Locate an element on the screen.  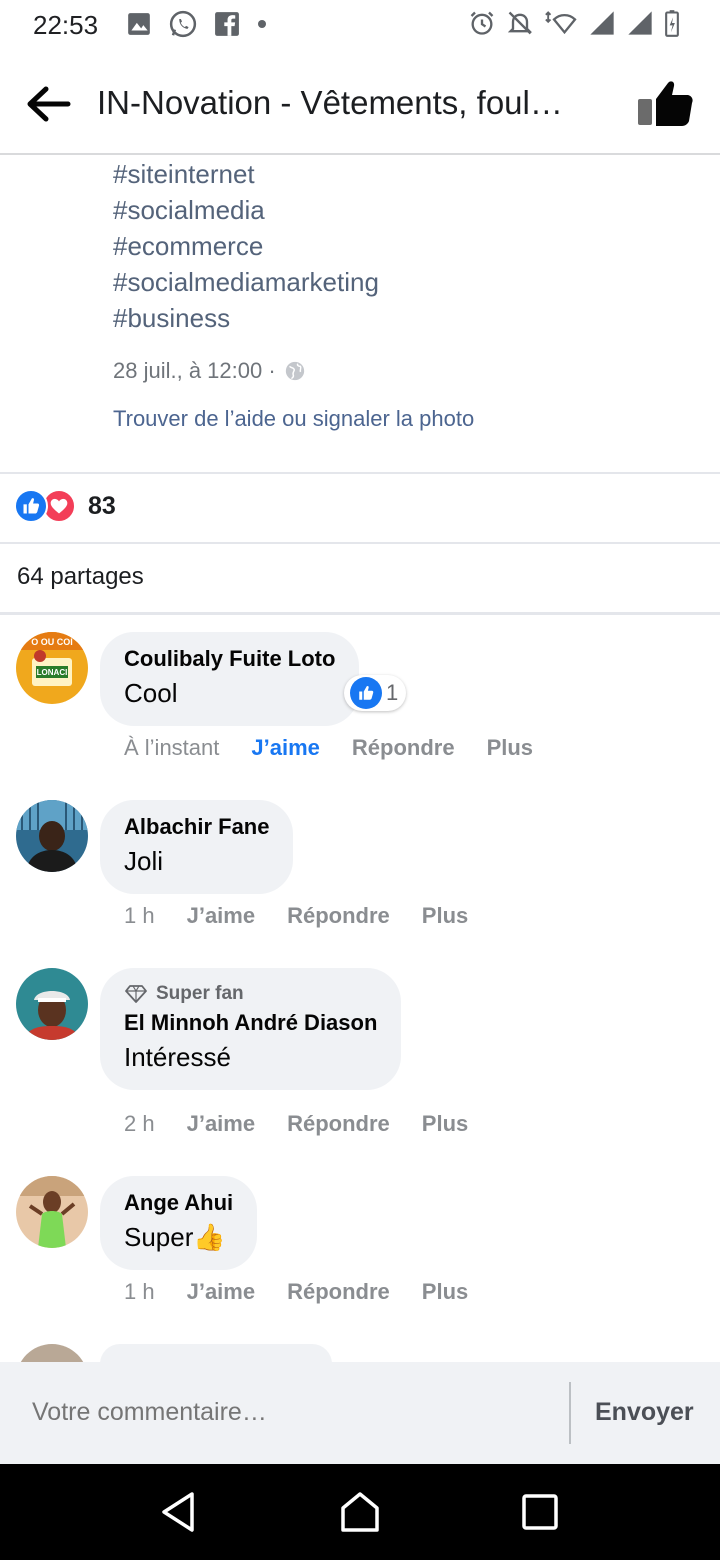
nav-recents-button is located at coordinates (540, 1512).